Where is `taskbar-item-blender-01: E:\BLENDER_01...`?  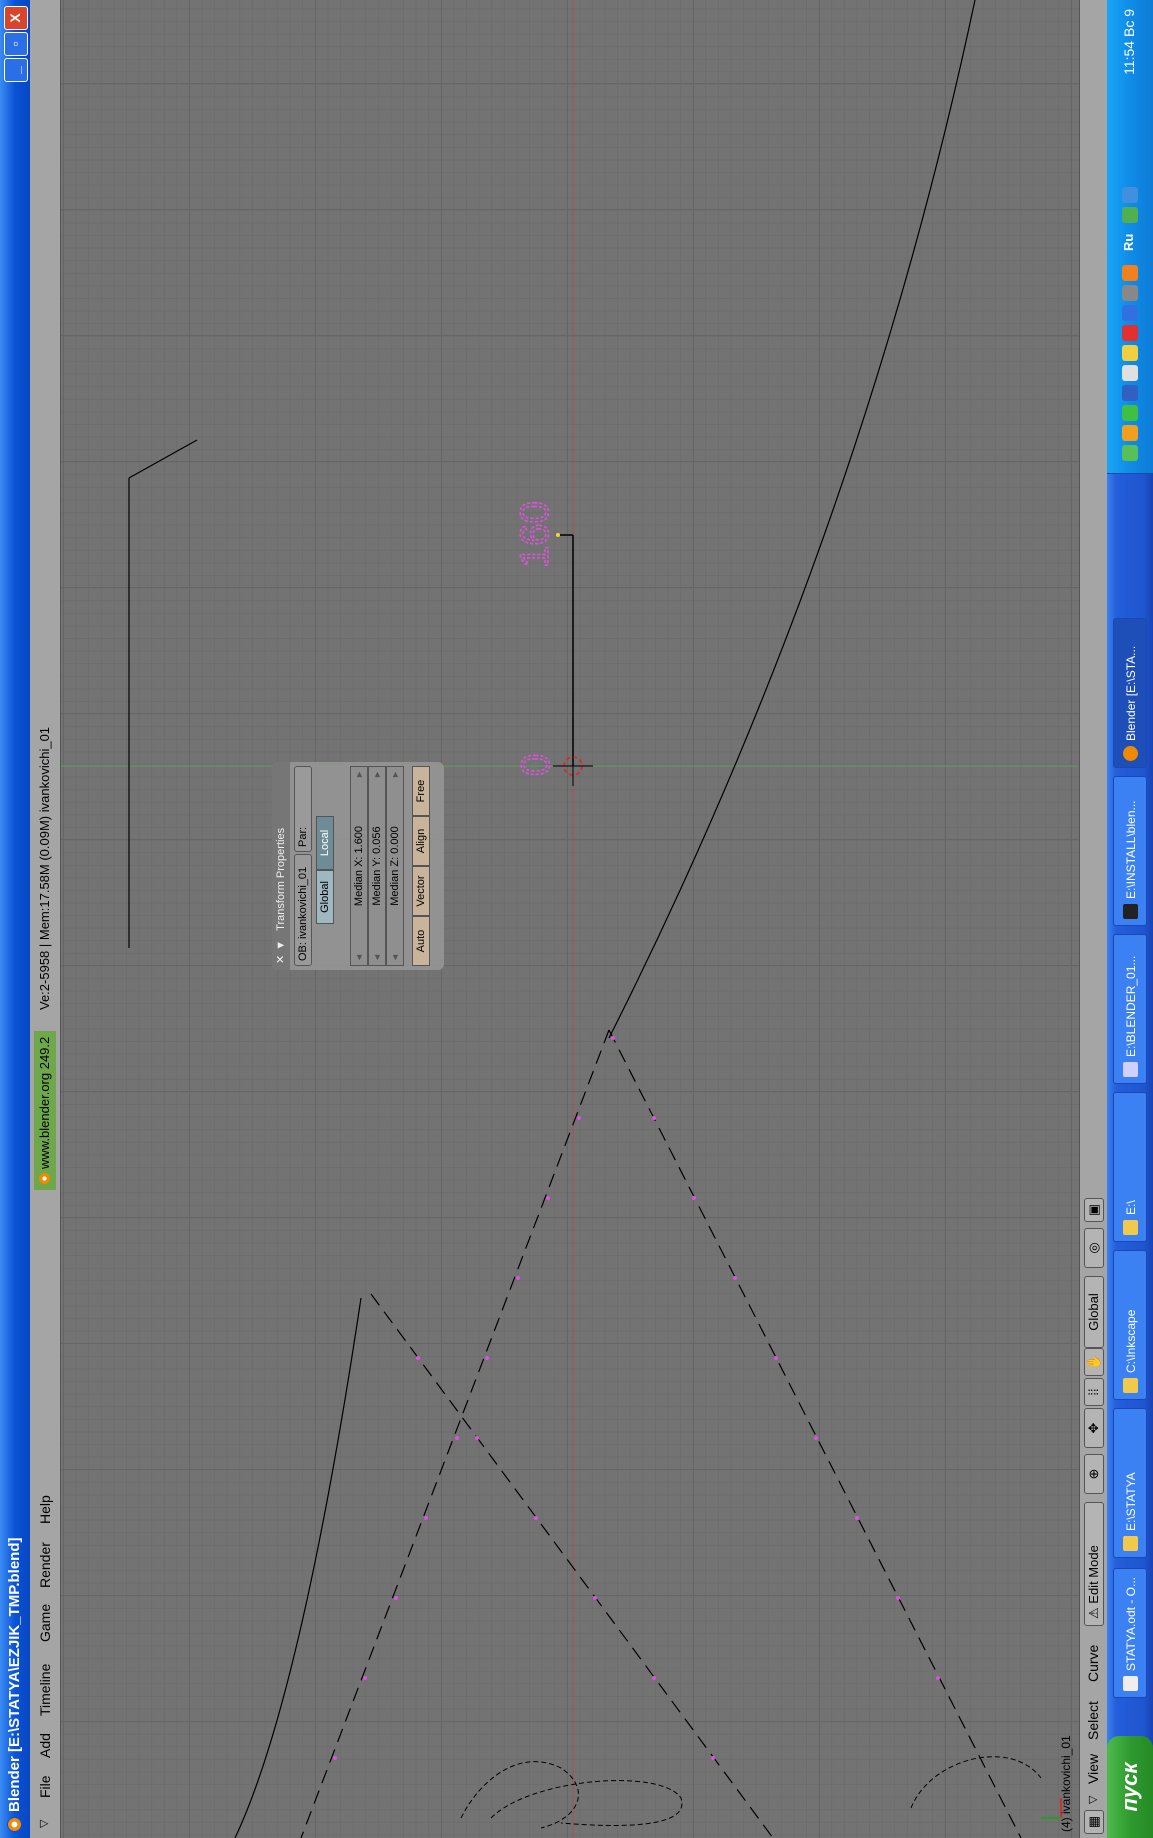 taskbar-item-blender-01: E:\BLENDER_01... is located at coordinates (1130, 1009).